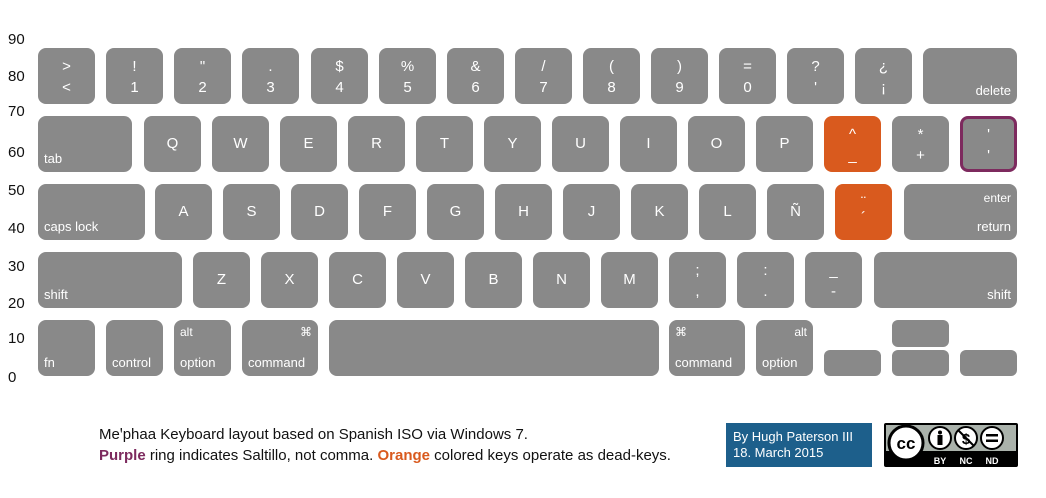  What do you see at coordinates (681, 332) in the screenshot?
I see `command-icon: ⌘` at bounding box center [681, 332].